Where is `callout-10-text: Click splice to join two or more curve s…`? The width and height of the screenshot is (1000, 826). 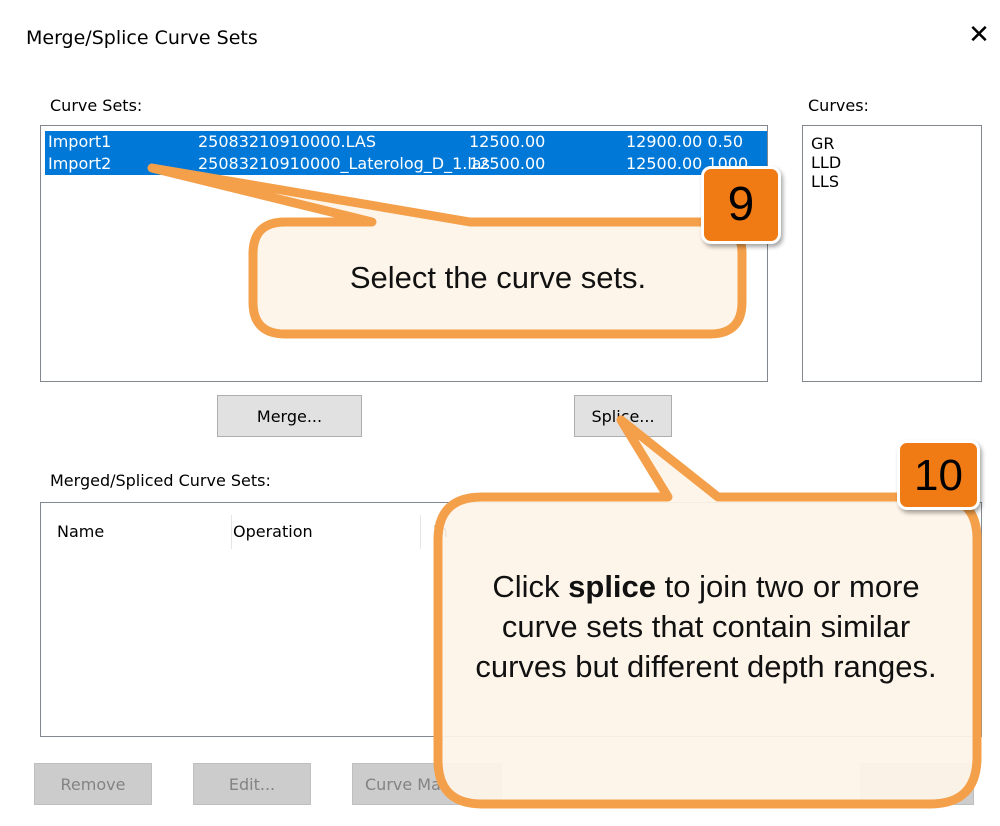
callout-10-text: Click splice to join two or more curve s… is located at coordinates (706, 627).